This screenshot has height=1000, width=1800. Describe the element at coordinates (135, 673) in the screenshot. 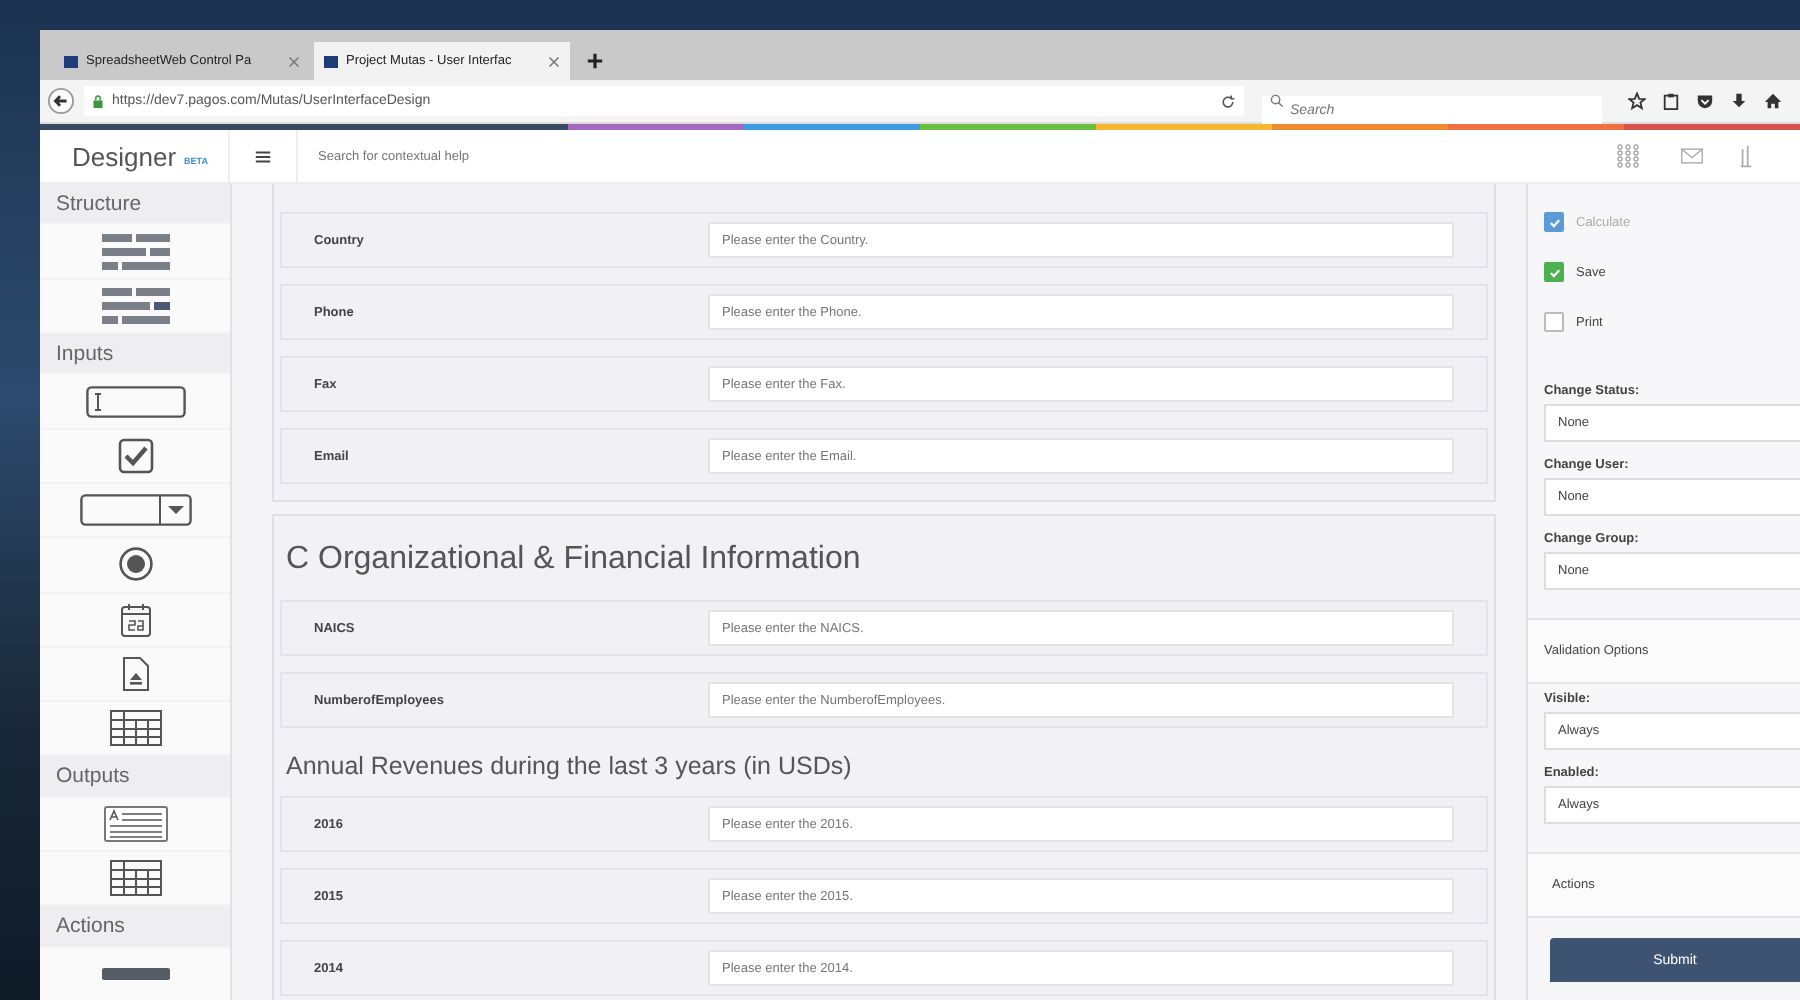

I see `file-upload-icon` at that location.